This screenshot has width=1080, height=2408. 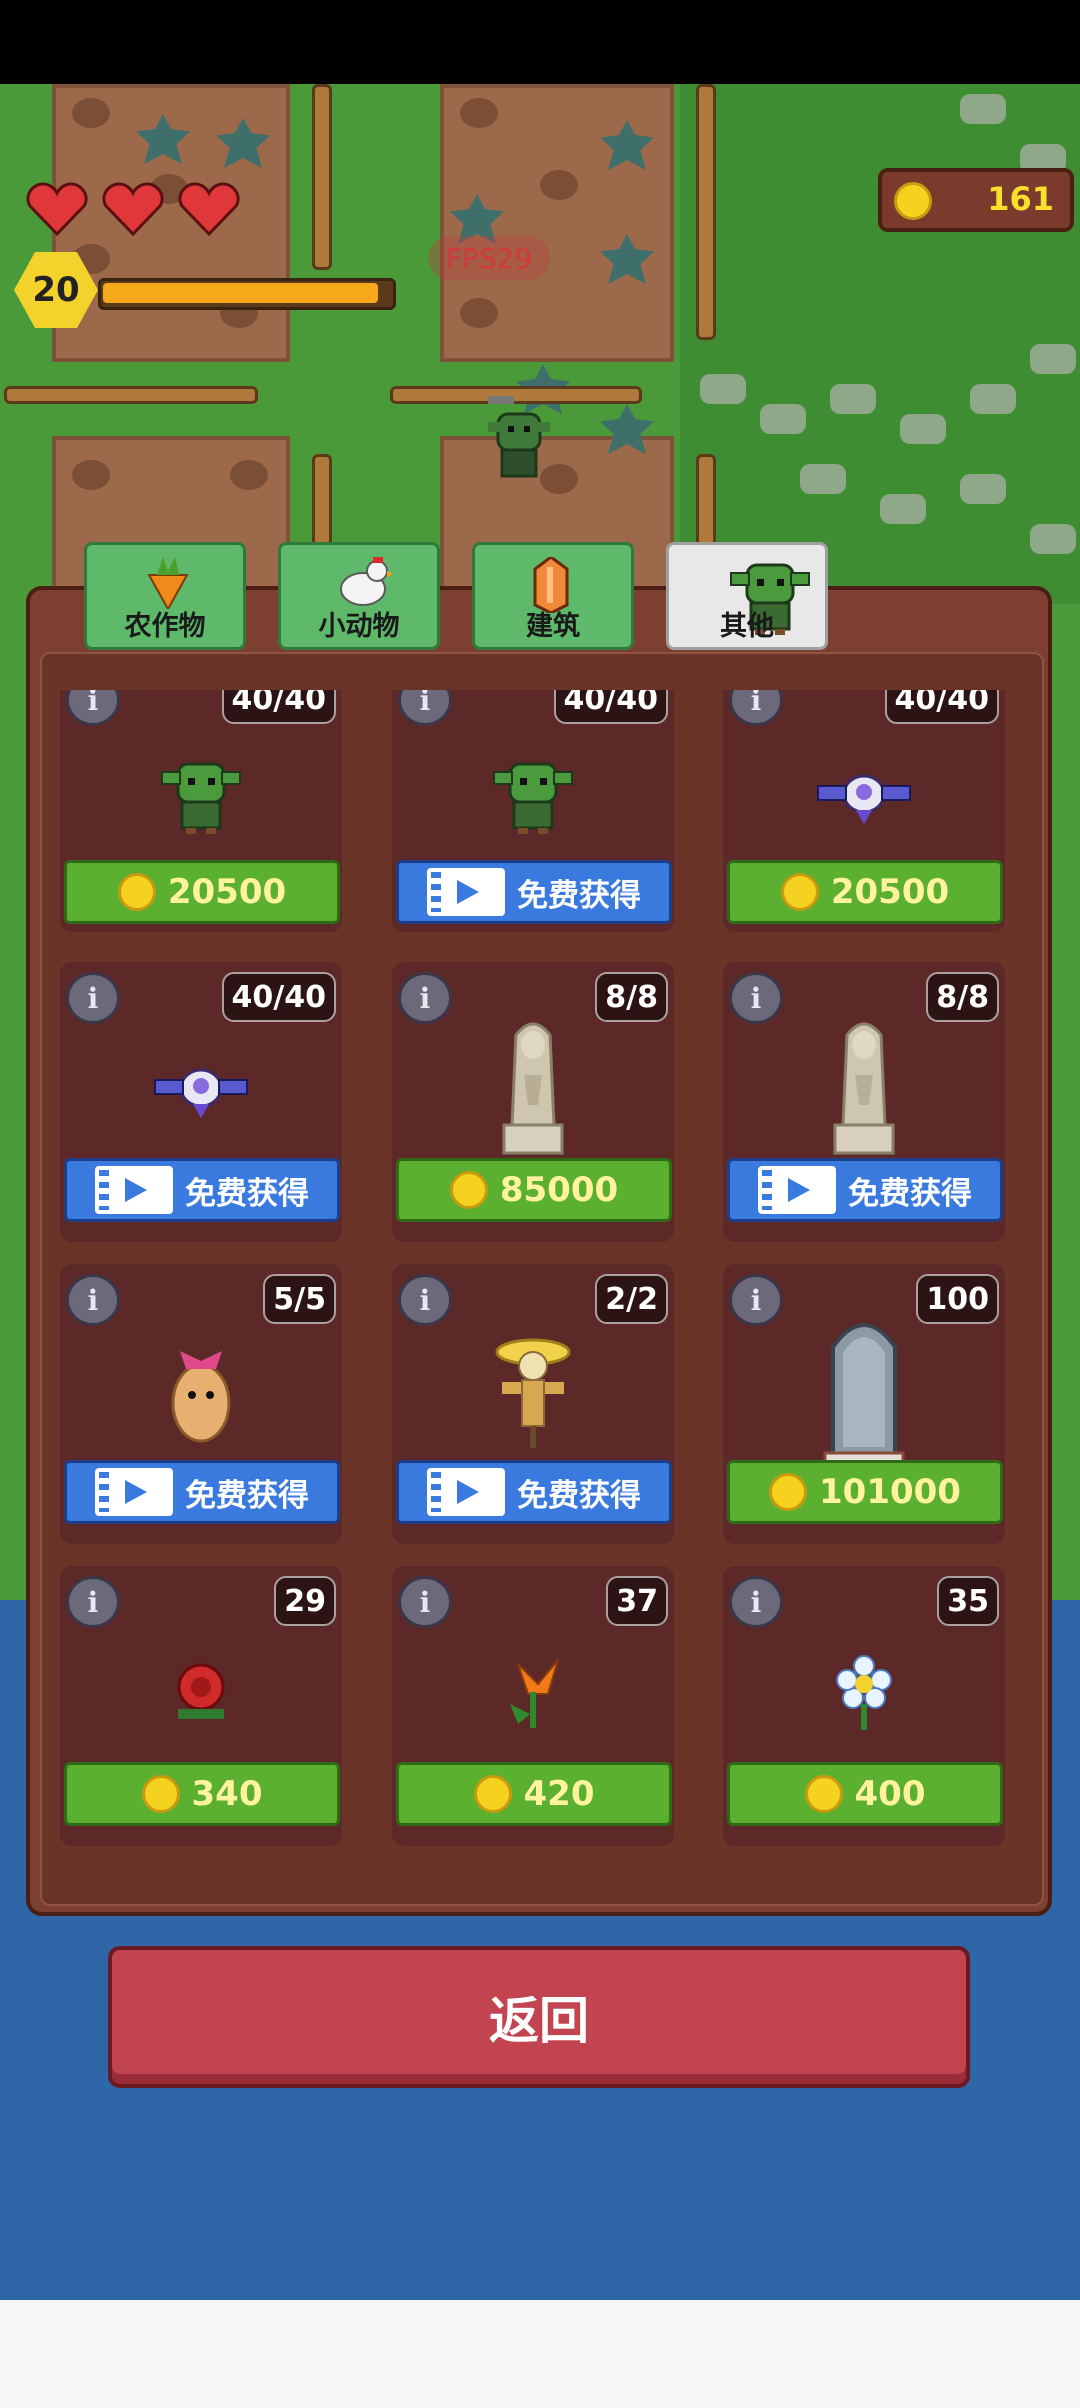 I want to click on shop-item-card: i 29 340, so click(x=201, y=1706).